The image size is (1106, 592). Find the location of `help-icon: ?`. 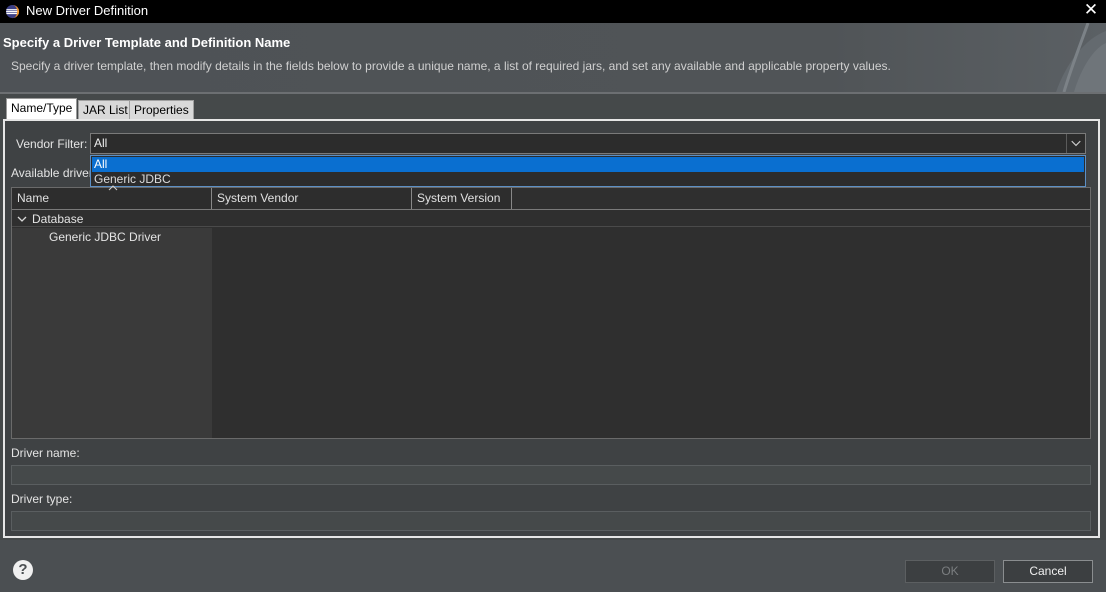

help-icon: ? is located at coordinates (23, 570).